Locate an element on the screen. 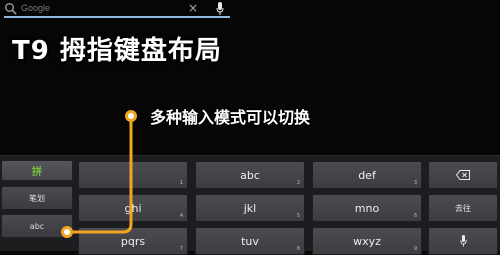  key-6: mno 6 is located at coordinates (367, 208).